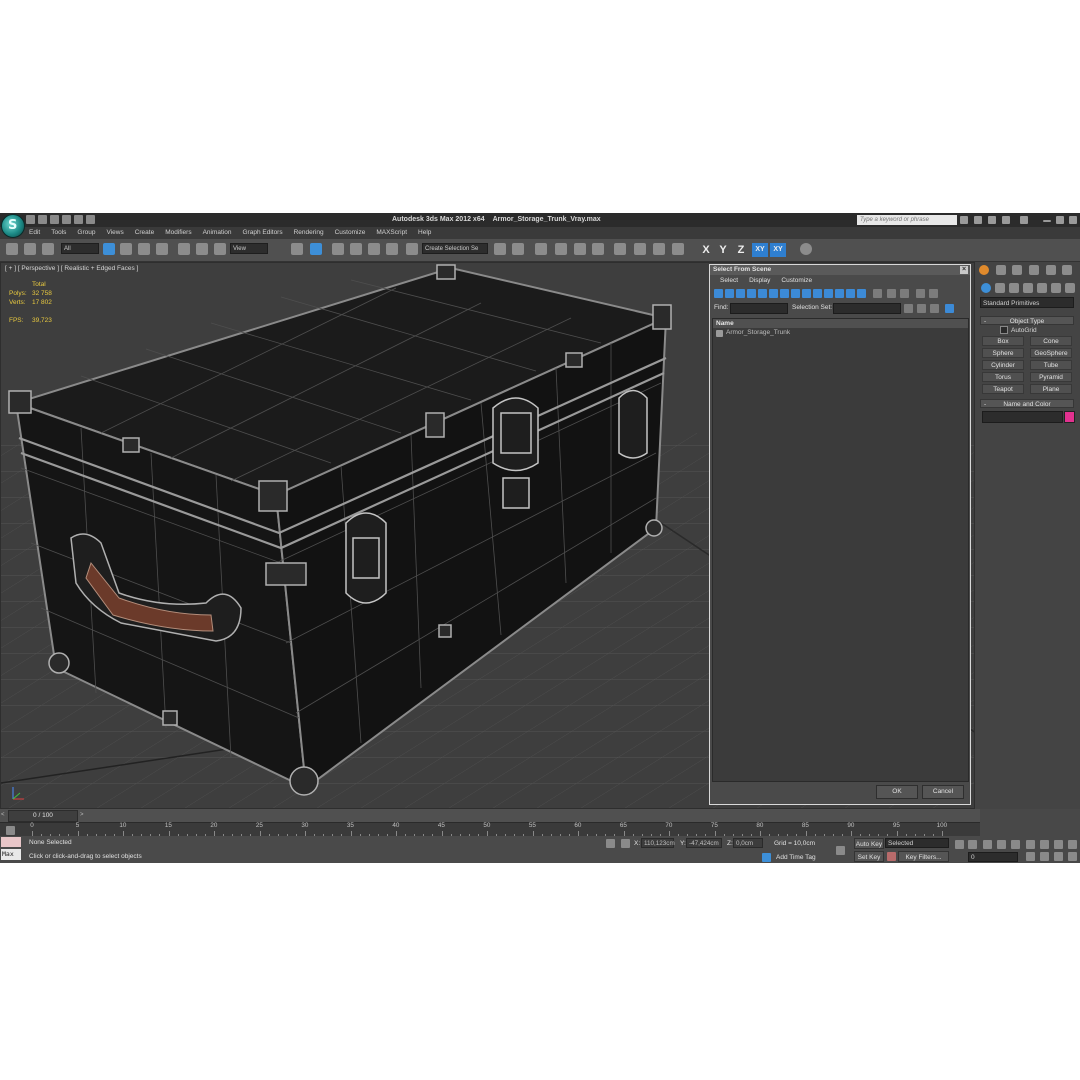 This screenshot has width=1080, height=1080. What do you see at coordinates (729, 293) in the screenshot?
I see `display-shapes-icon` at bounding box center [729, 293].